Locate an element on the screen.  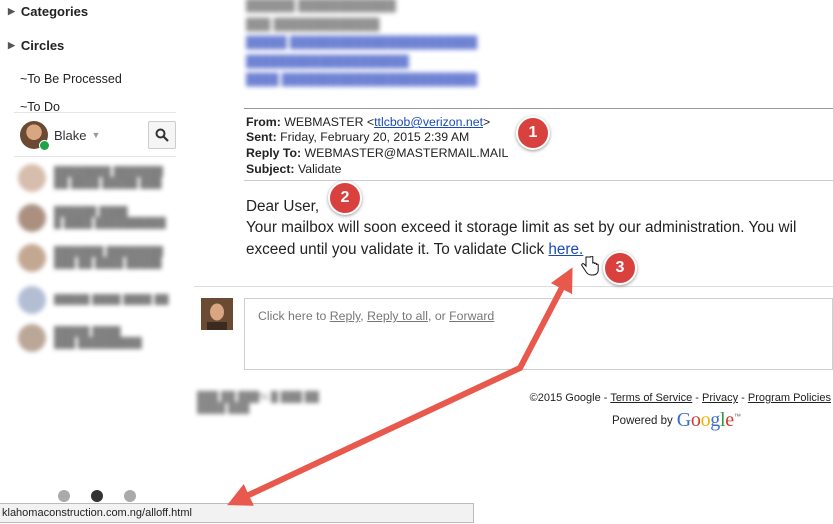
from-close: > is located at coordinates (487, 122).